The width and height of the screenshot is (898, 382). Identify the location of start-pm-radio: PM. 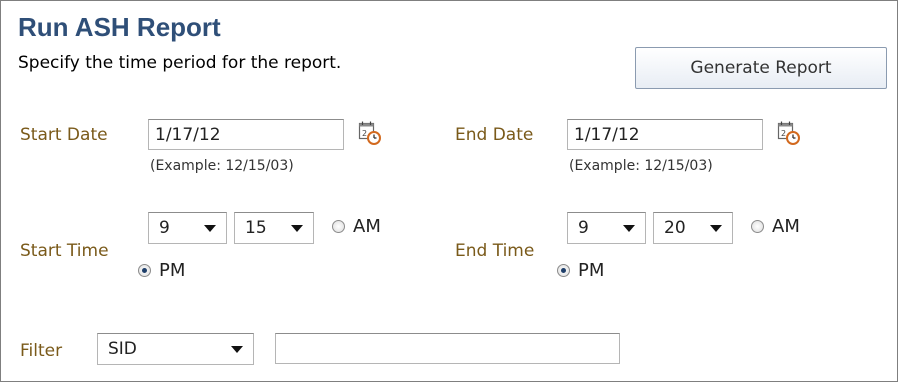
(161, 270).